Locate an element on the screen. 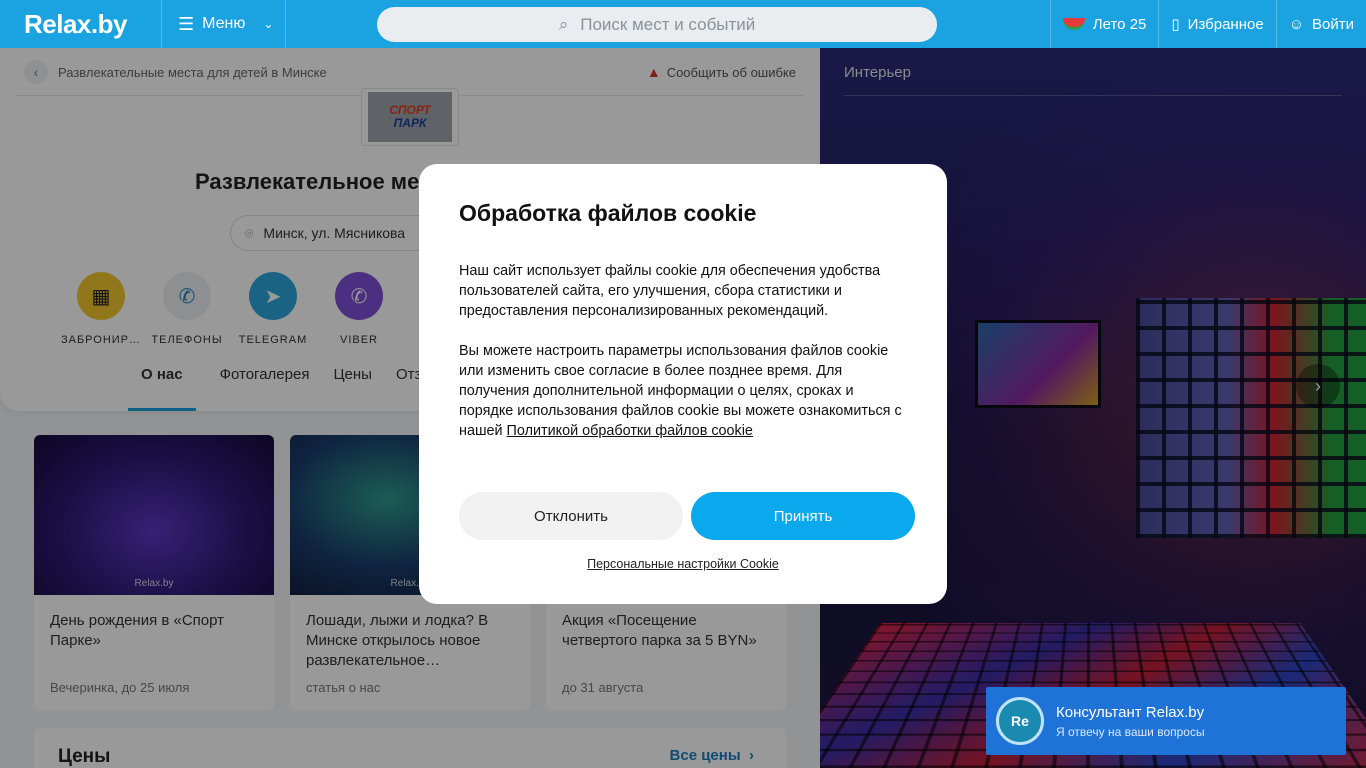 The image size is (1366, 768). user-icon: ☺ is located at coordinates (1296, 24).